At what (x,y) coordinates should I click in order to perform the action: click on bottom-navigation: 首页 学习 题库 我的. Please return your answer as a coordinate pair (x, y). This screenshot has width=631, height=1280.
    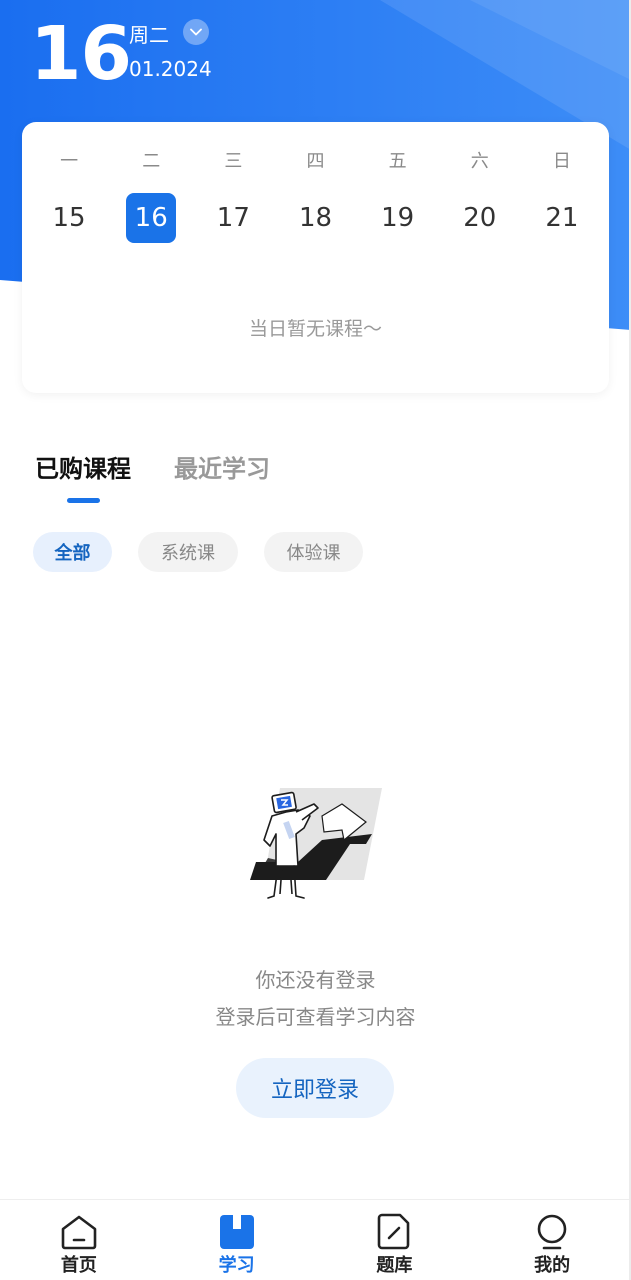
    Looking at the image, I should click on (315, 1239).